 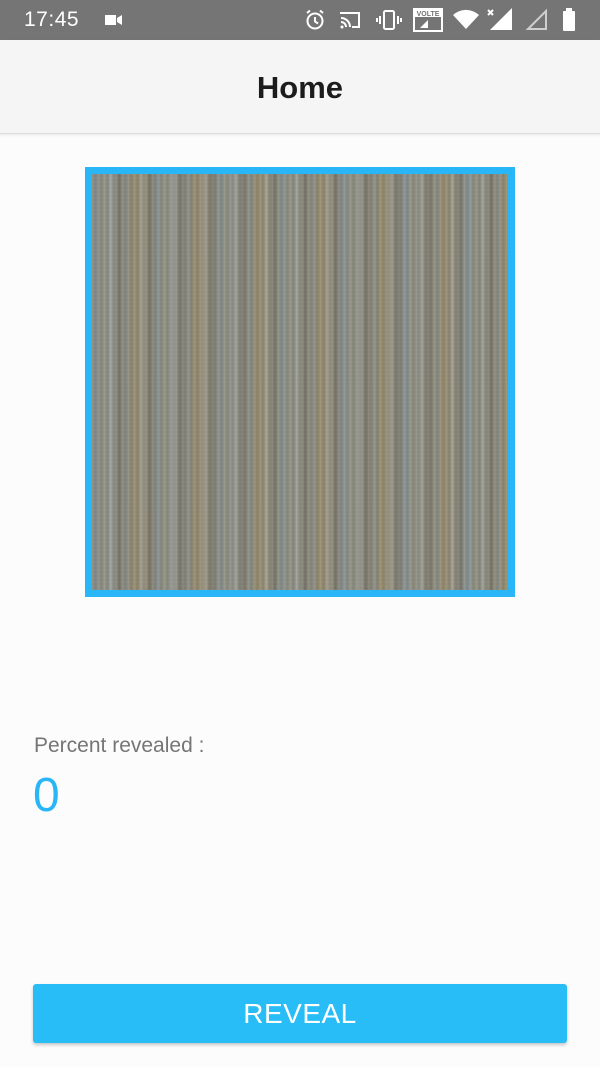 I want to click on status-time: 17:45, so click(x=52, y=19).